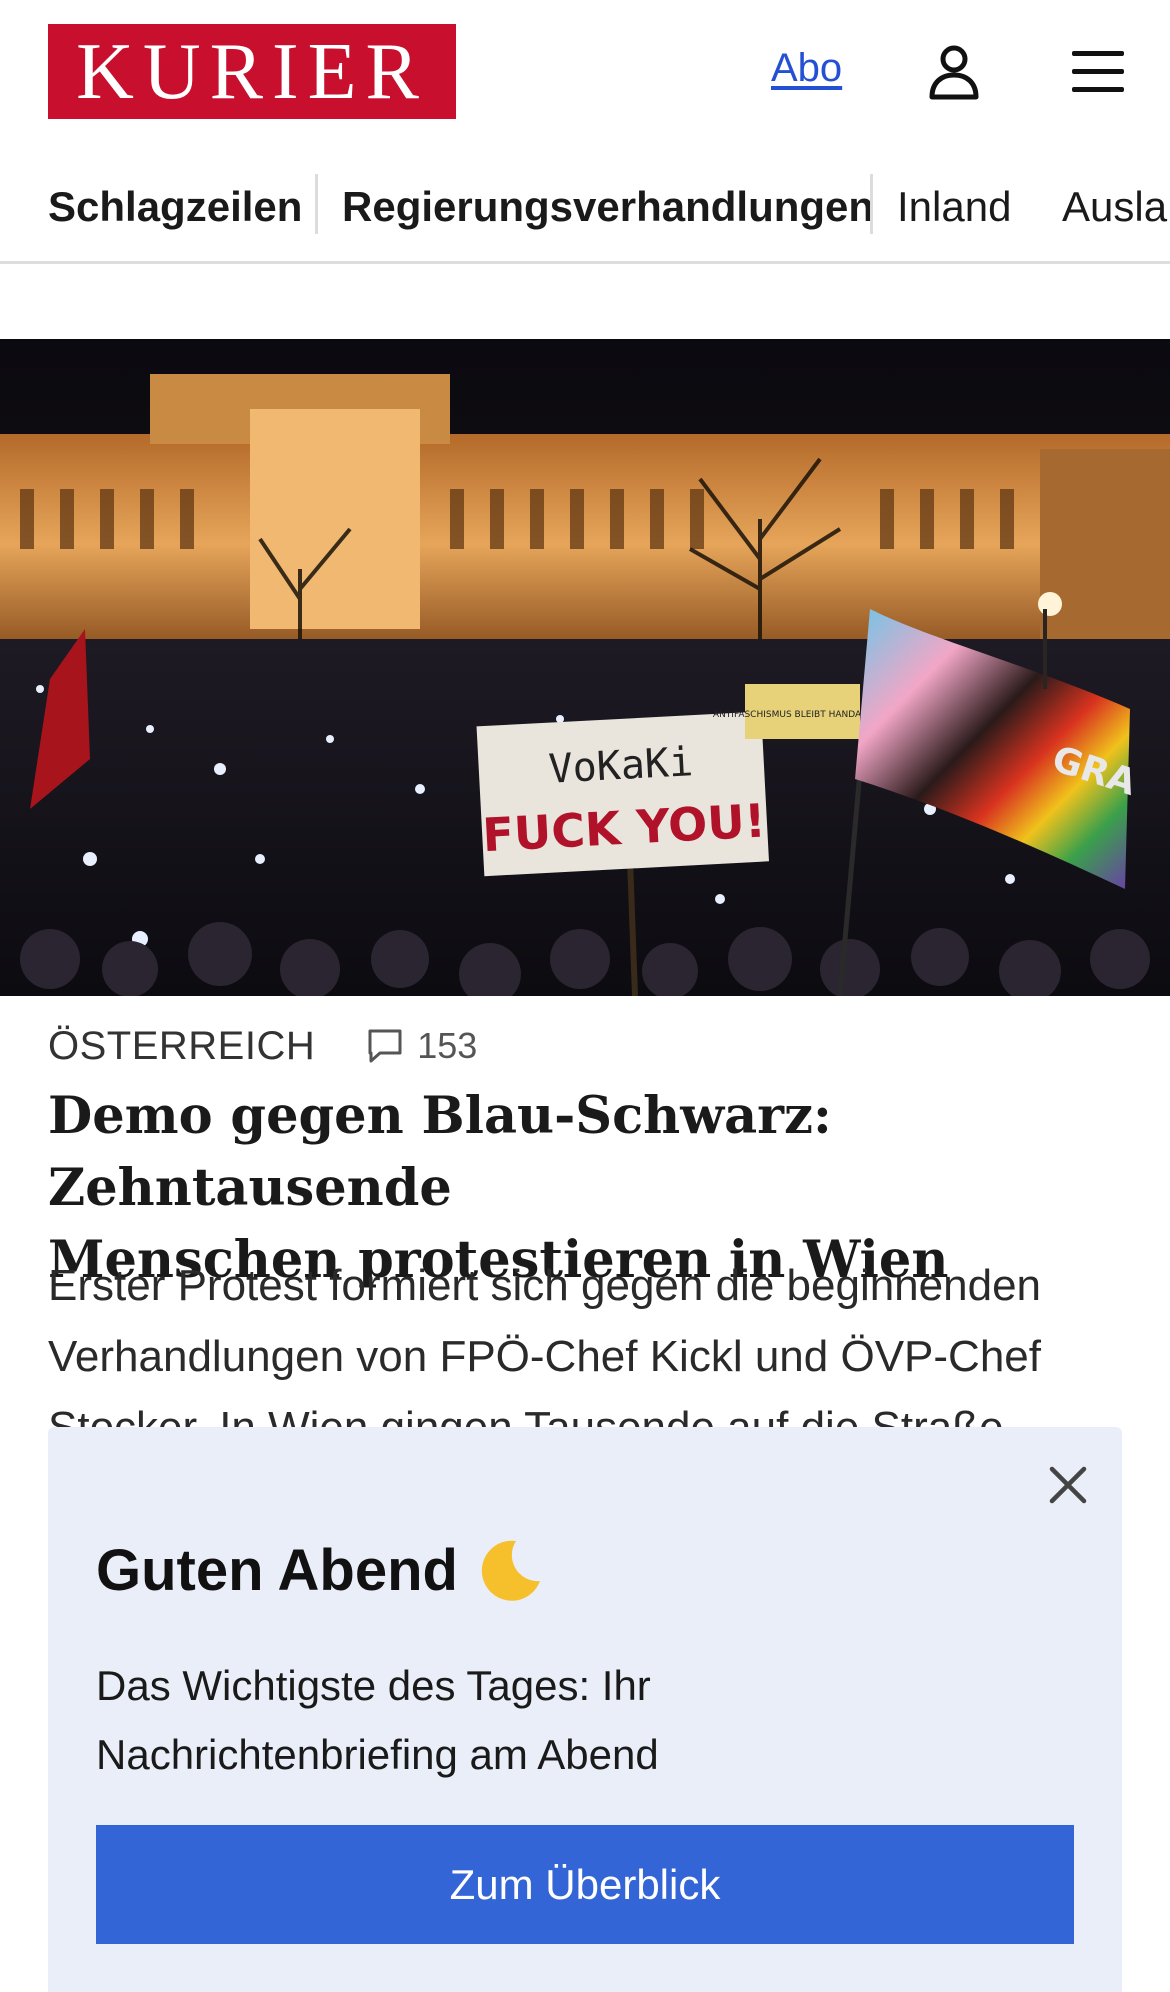 The width and height of the screenshot is (1170, 1992). I want to click on article-category: ÖSTERREICH, so click(181, 1046).